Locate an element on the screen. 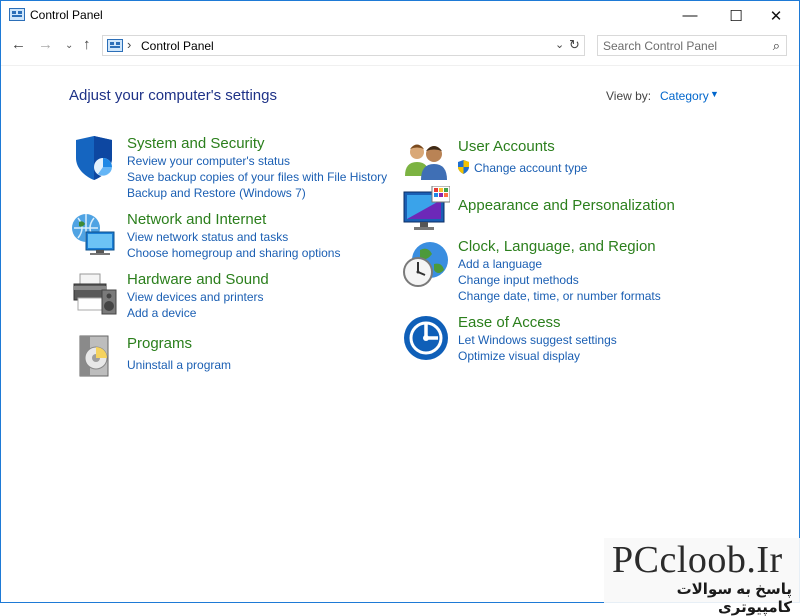  shield-icon is located at coordinates (94, 158).